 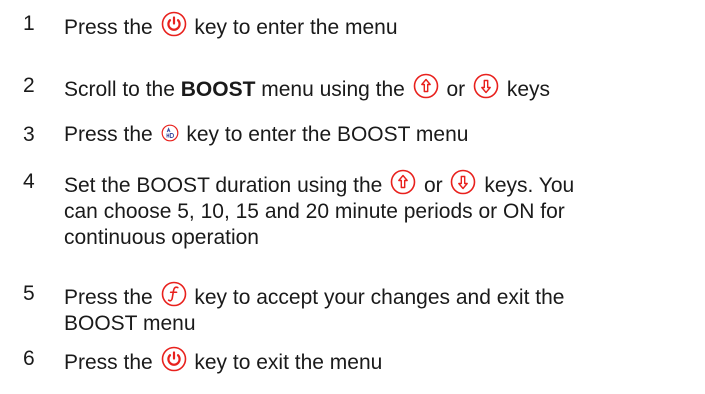 What do you see at coordinates (376, 297) in the screenshot?
I see `step-text-post: key to accept your changes and exit the` at bounding box center [376, 297].